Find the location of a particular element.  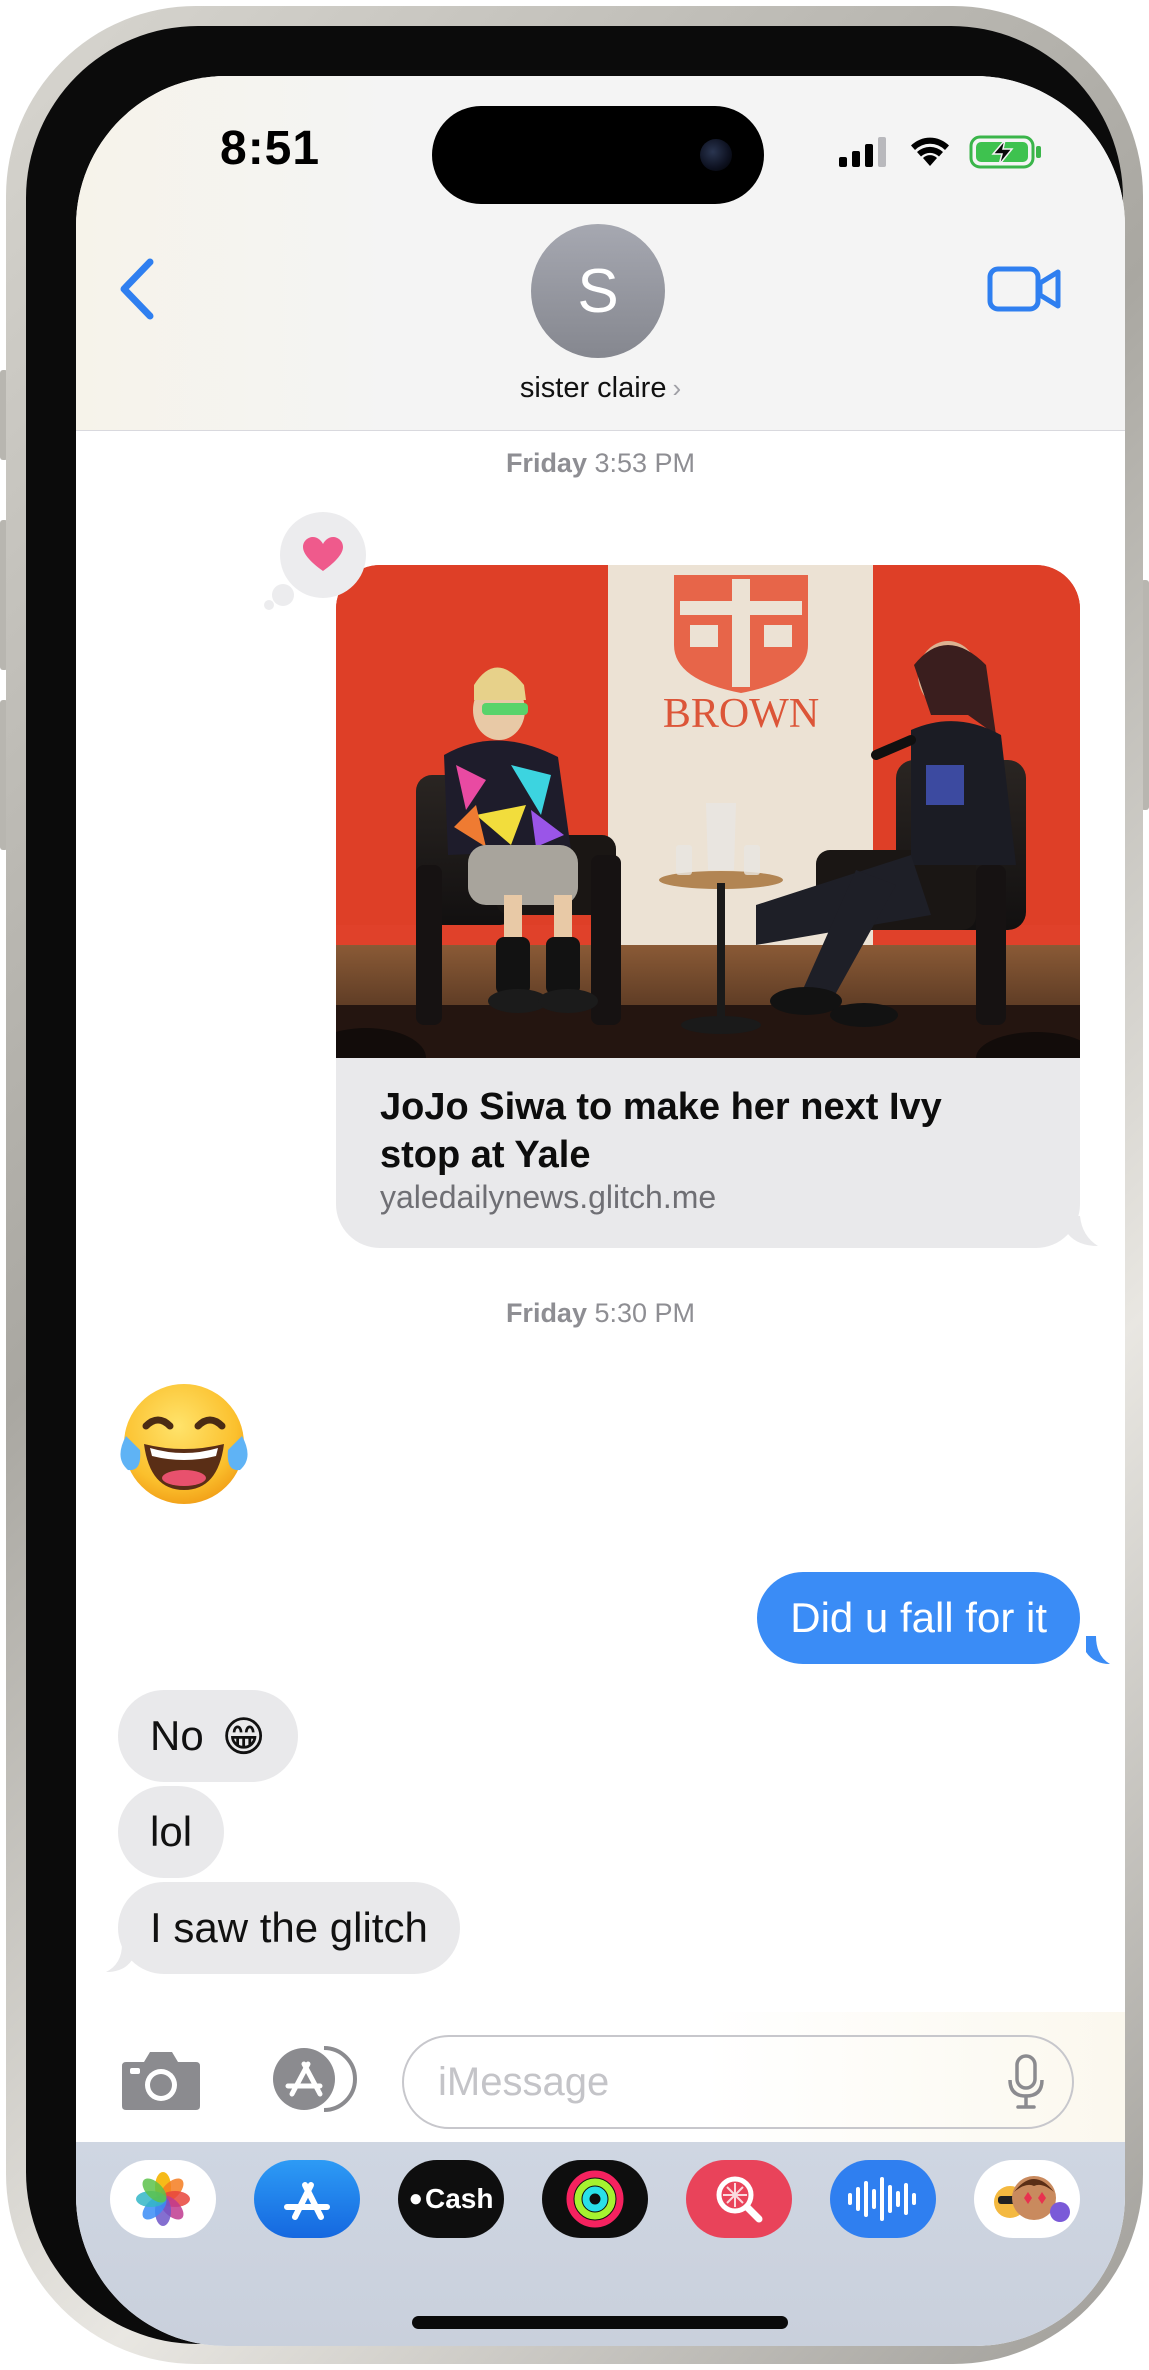

chevron-right-icon: › is located at coordinates (677, 388).